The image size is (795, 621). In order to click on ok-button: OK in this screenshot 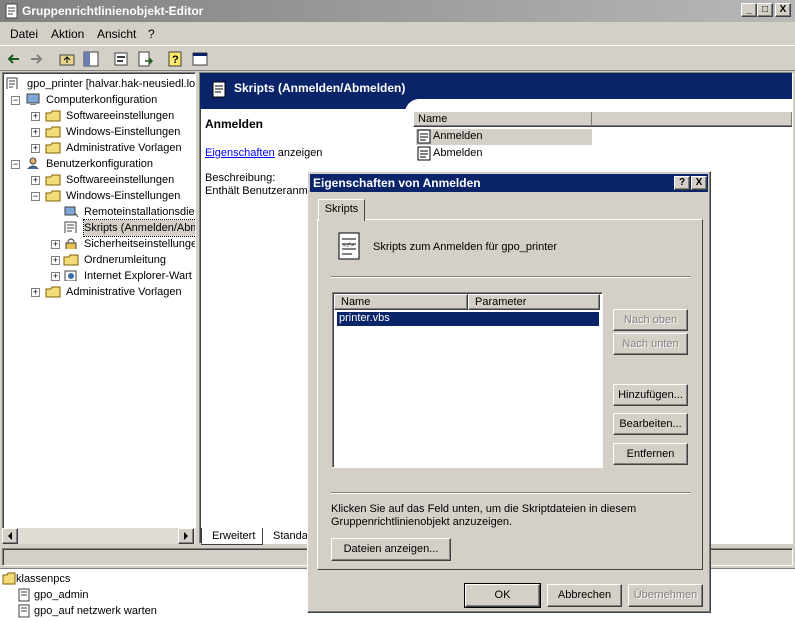, I will do `click(502, 595)`.